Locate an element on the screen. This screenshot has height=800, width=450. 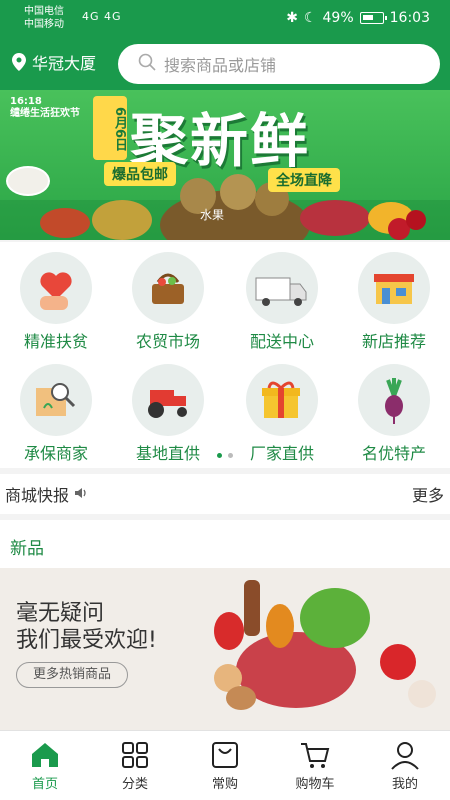
tab-cart: 购物车 is located at coordinates (315, 765).